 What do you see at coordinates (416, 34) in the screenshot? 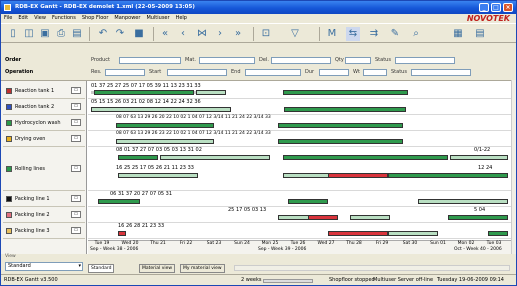
I see `chart-icon: ⌕` at bounding box center [416, 34].